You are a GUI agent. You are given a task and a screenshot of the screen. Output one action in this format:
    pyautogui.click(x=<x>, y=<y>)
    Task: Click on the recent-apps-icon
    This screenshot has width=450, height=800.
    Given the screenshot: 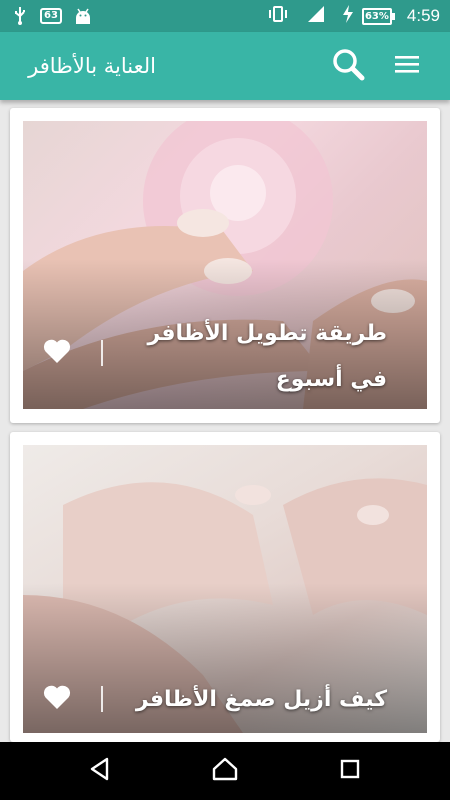 What is the action you would take?
    pyautogui.click(x=350, y=771)
    